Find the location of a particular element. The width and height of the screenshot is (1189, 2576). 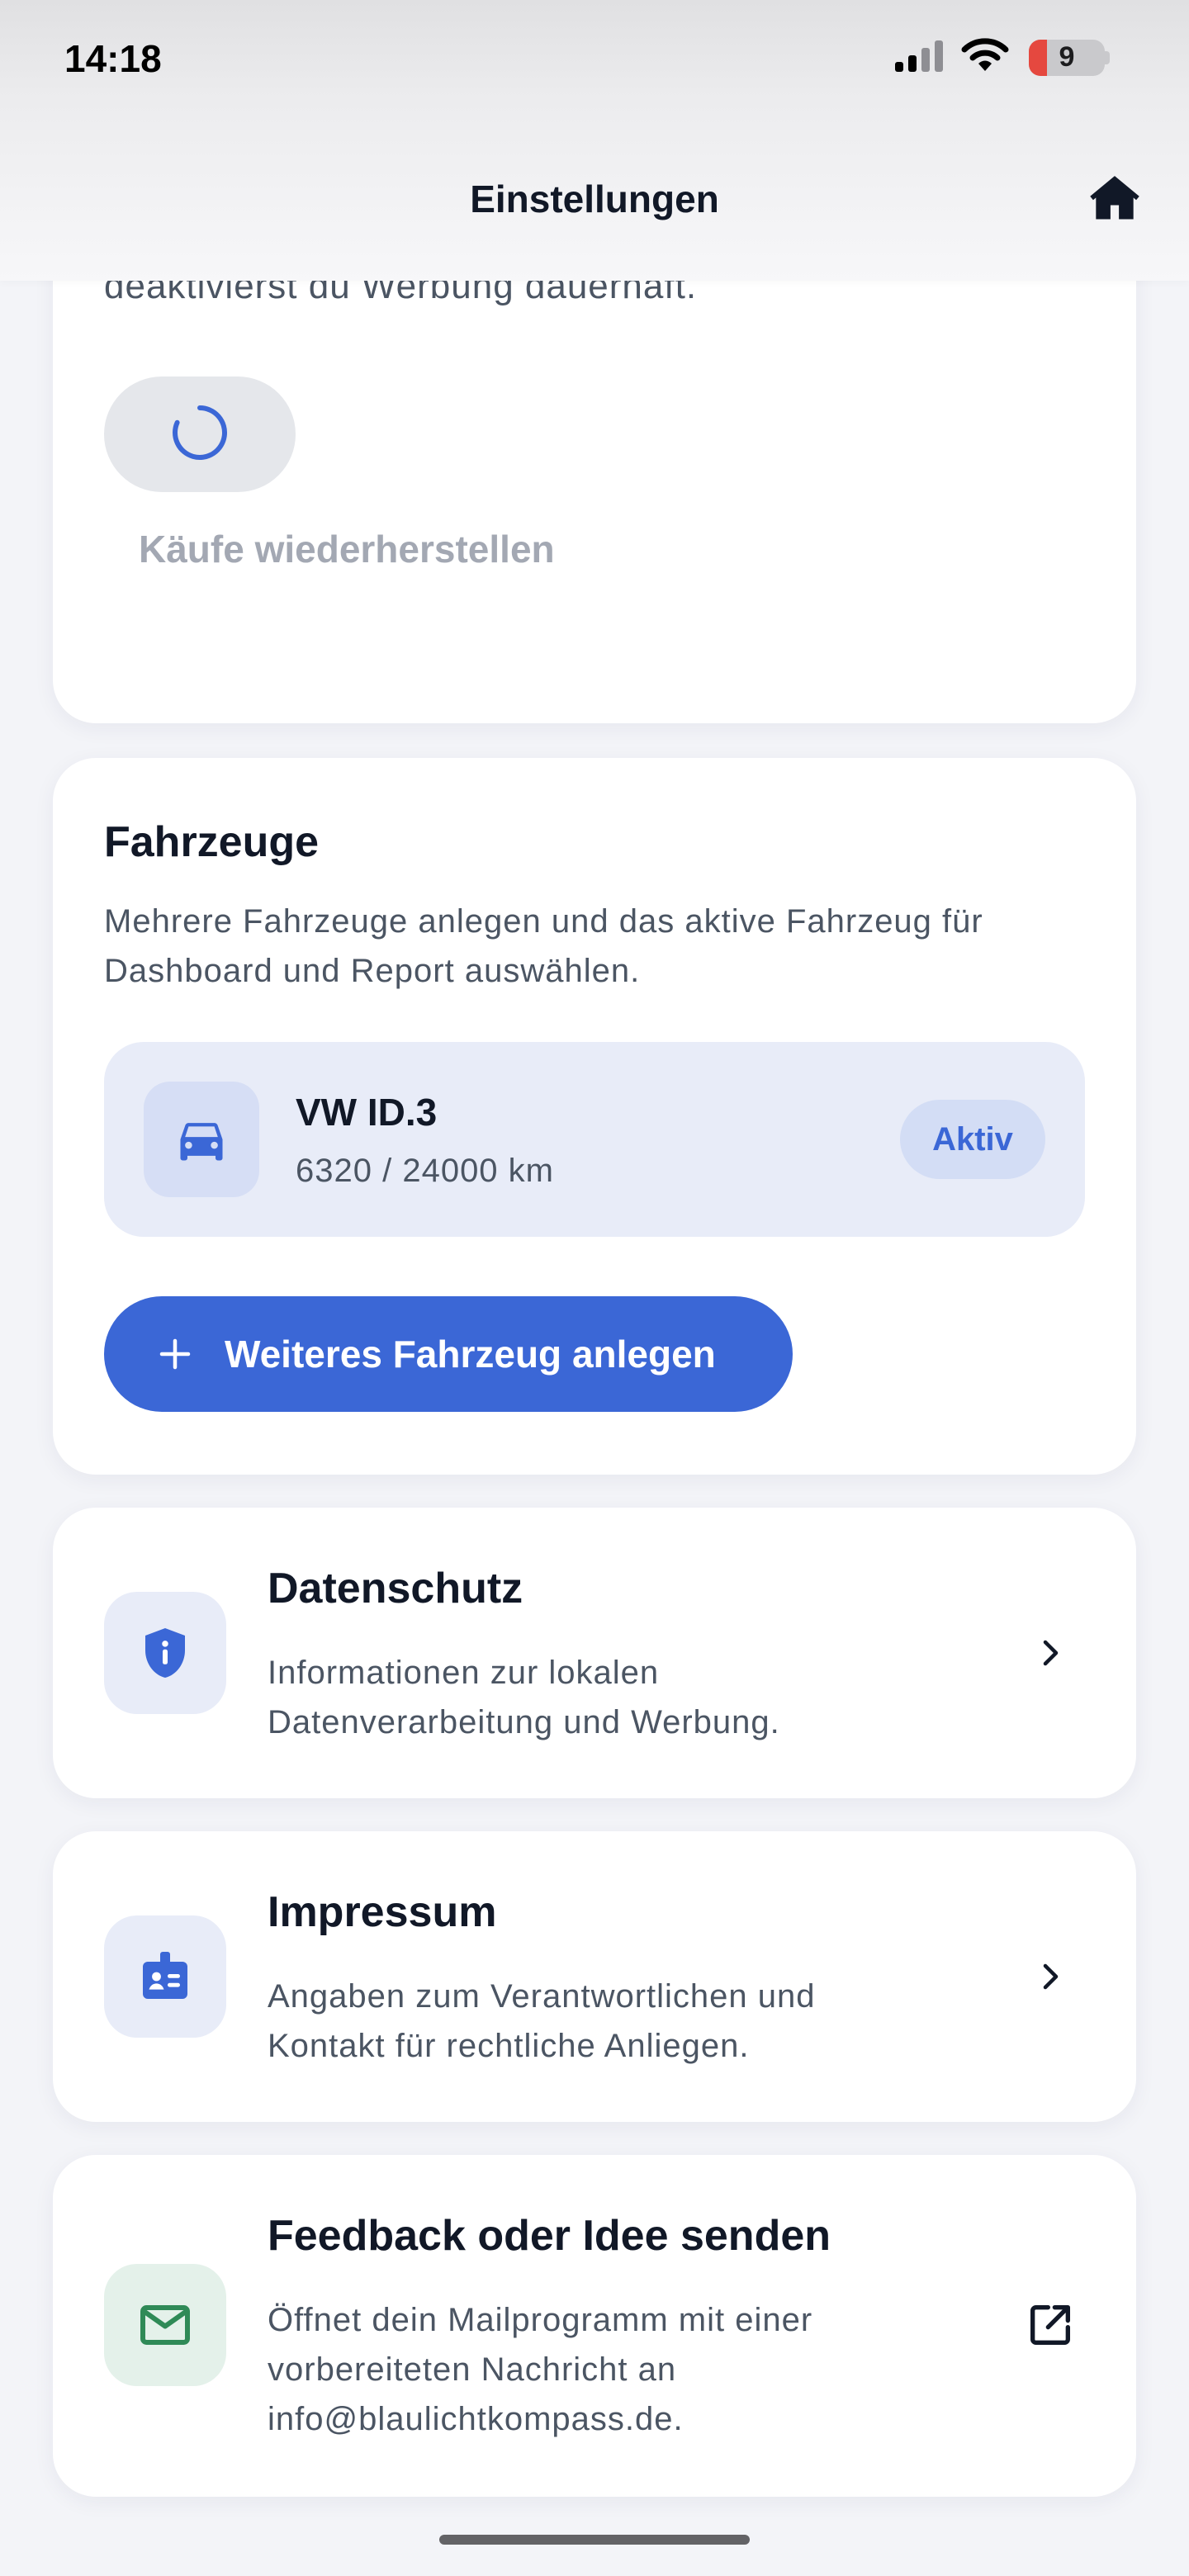

active-badge: Aktiv is located at coordinates (972, 1139).